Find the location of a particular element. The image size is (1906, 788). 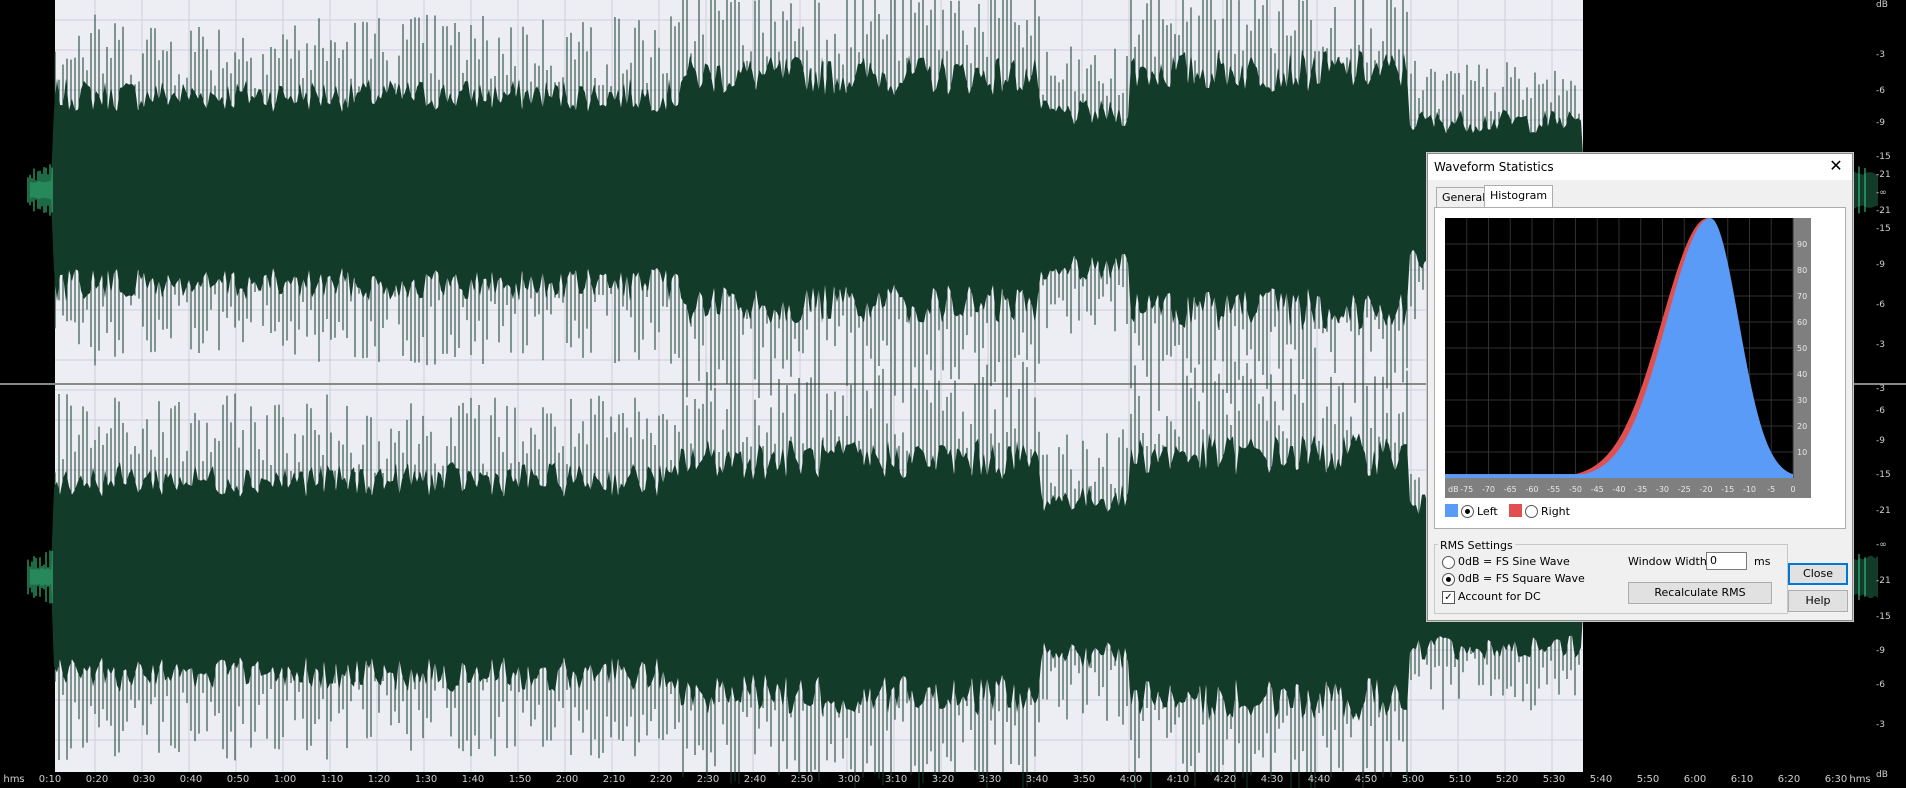

time-ruler-label: 2:10 is located at coordinates (614, 779).